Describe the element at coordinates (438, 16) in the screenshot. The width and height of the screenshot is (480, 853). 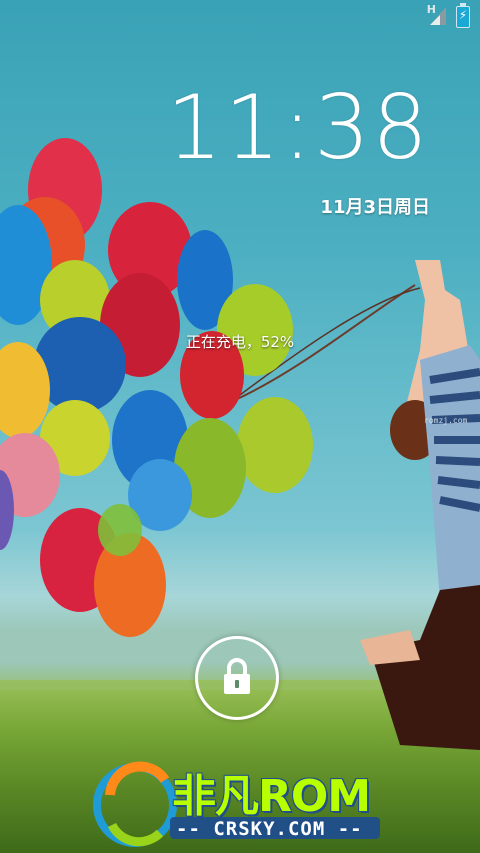
I see `signal-icon` at that location.